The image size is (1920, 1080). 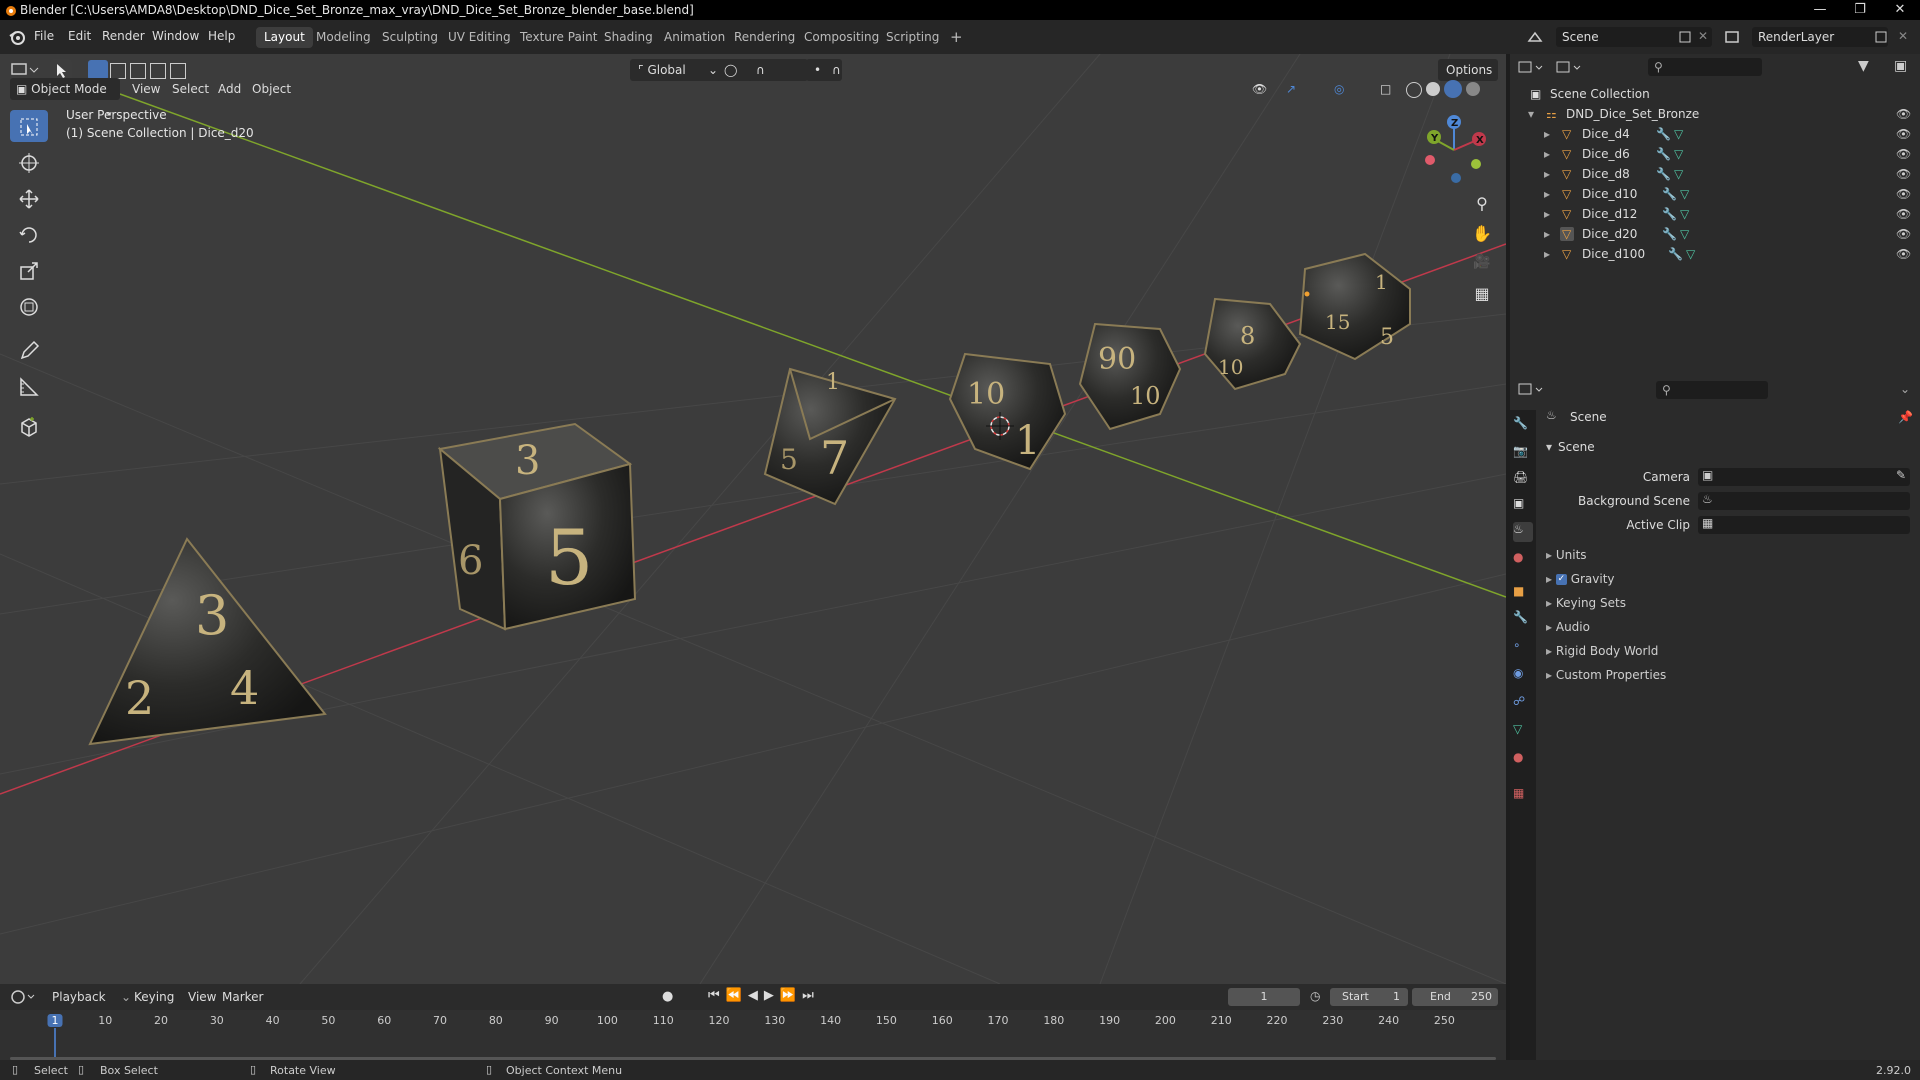 I want to click on new-collection-icon: ▣, so click(x=1900, y=66).